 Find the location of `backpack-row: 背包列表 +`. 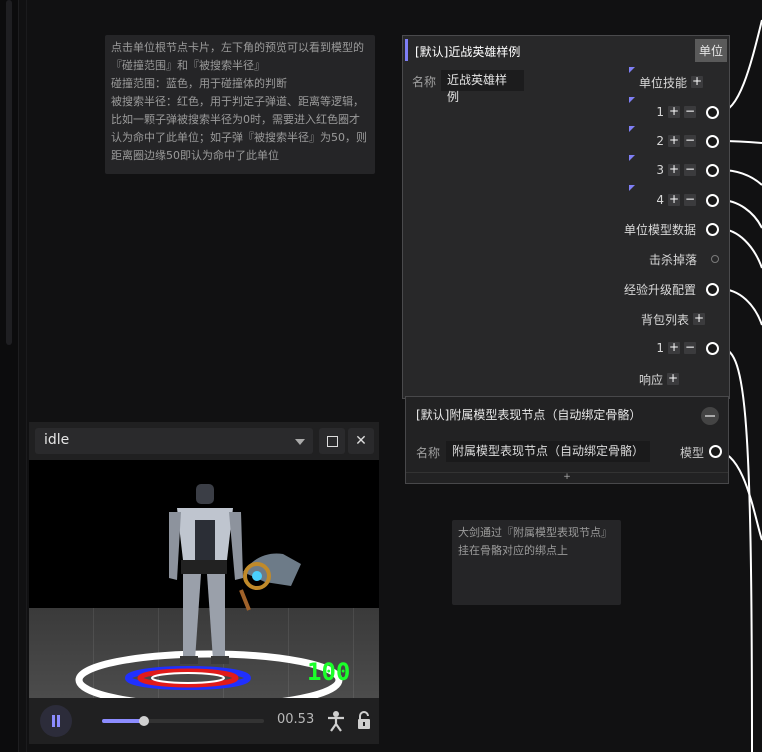

backpack-row: 背包列表 + is located at coordinates (673, 319).